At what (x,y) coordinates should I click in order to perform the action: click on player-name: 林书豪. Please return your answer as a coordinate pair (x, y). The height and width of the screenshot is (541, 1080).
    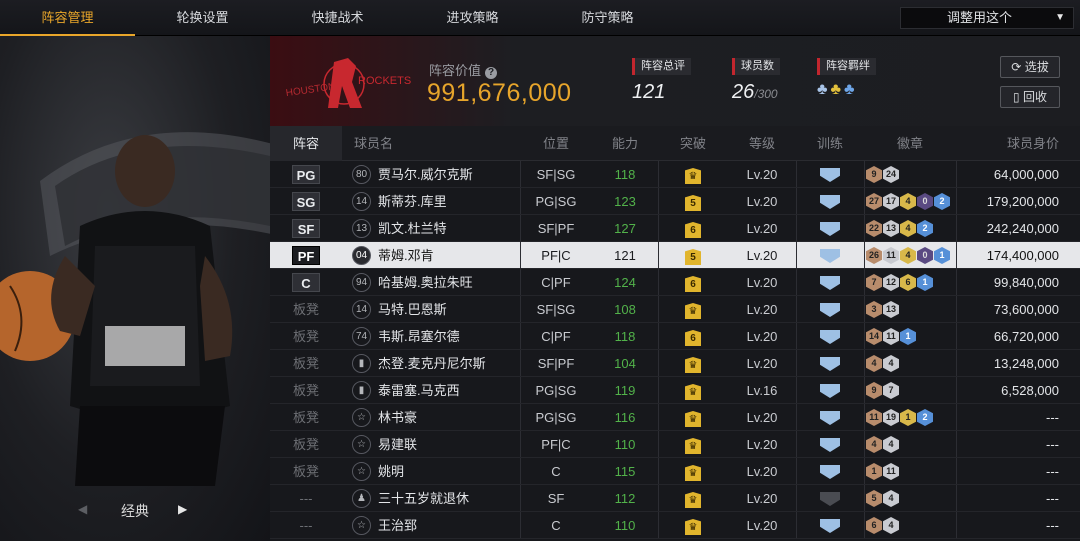
    Looking at the image, I should click on (397, 417).